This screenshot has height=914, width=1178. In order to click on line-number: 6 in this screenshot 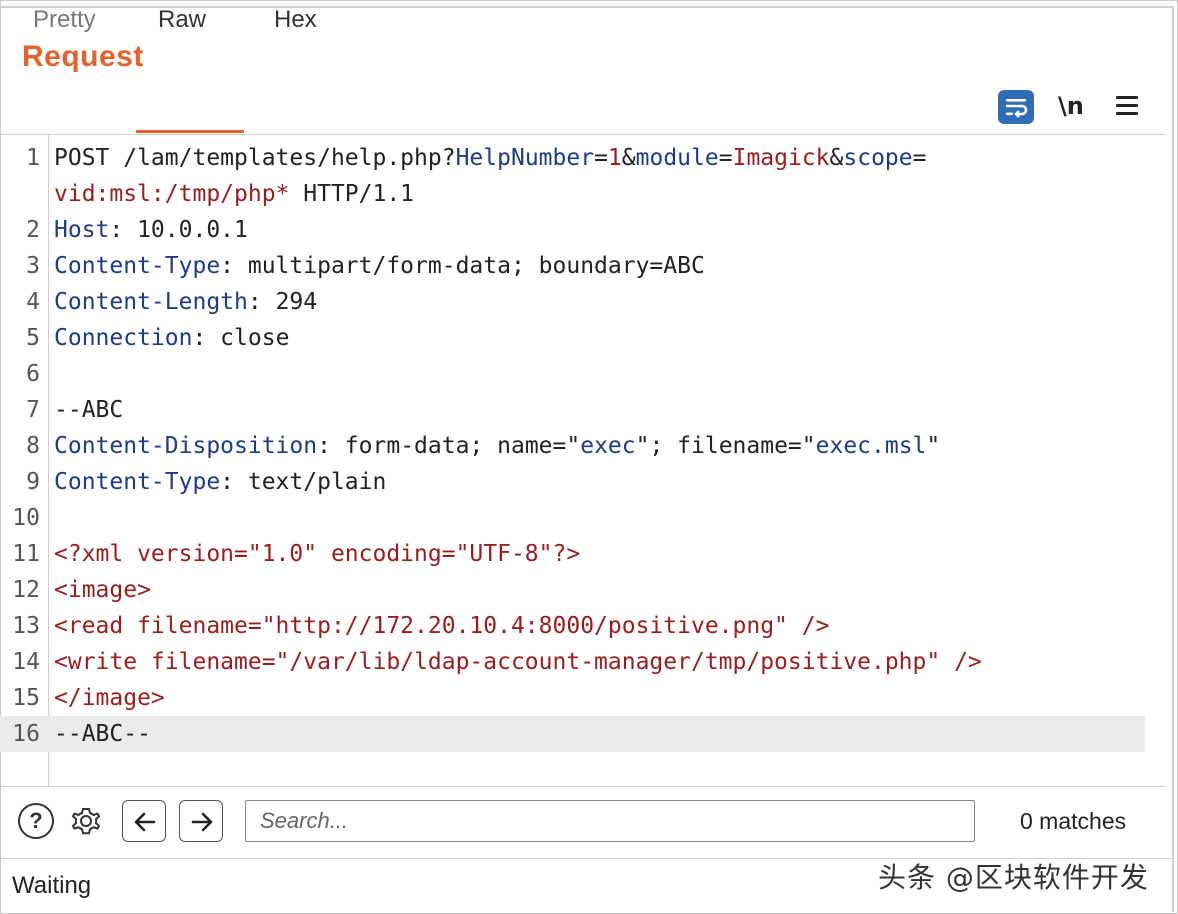, I will do `click(33, 374)`.